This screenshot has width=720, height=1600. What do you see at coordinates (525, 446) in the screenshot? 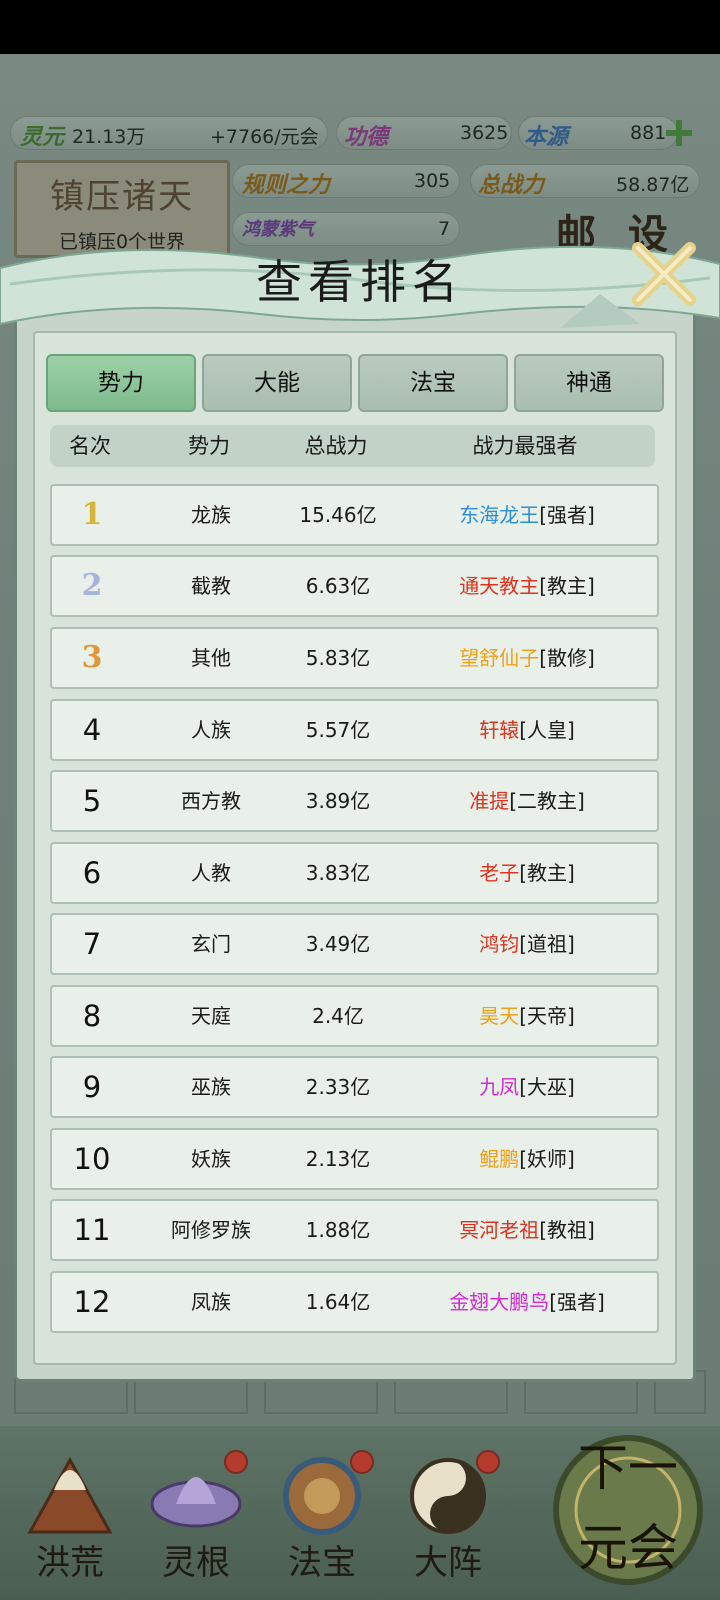
I see `header-strongest: 战力最强者` at bounding box center [525, 446].